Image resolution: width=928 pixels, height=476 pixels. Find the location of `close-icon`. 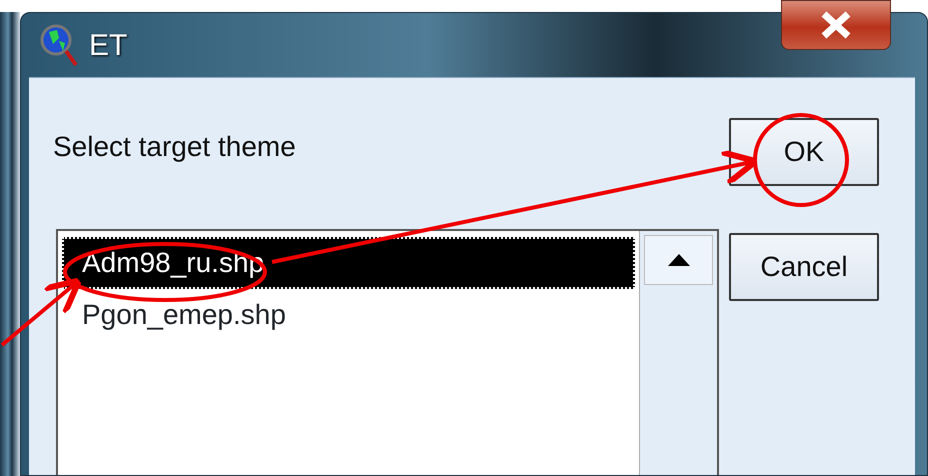

close-icon is located at coordinates (836, 25).